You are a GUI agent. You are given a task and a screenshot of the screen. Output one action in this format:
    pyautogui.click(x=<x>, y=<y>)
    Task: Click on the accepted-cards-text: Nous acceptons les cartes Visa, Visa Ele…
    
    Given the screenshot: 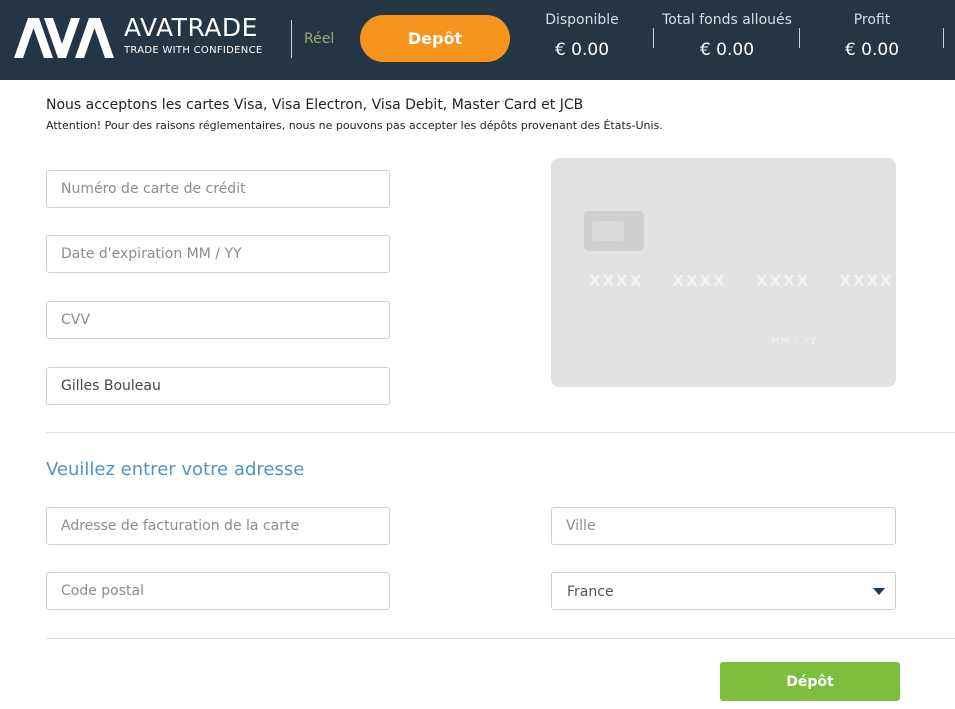 What is the action you would take?
    pyautogui.click(x=315, y=105)
    